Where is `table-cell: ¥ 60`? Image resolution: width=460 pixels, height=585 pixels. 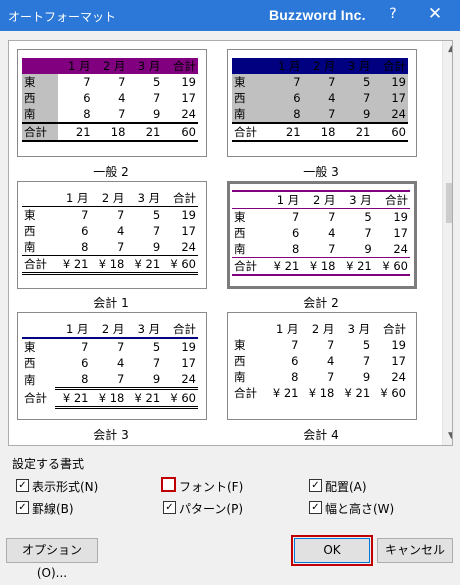 table-cell: ¥ 60 is located at coordinates (393, 393).